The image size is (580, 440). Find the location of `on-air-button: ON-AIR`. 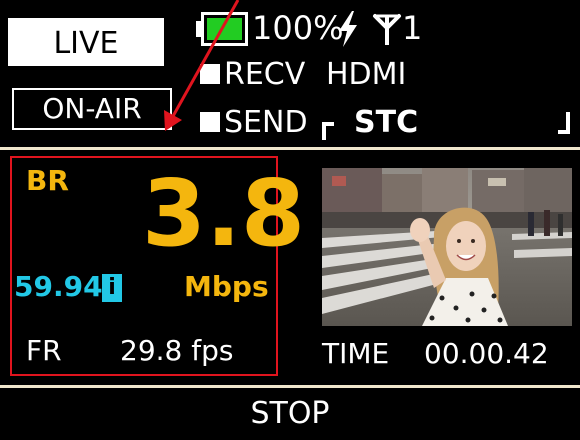

on-air-button: ON-AIR is located at coordinates (92, 109).